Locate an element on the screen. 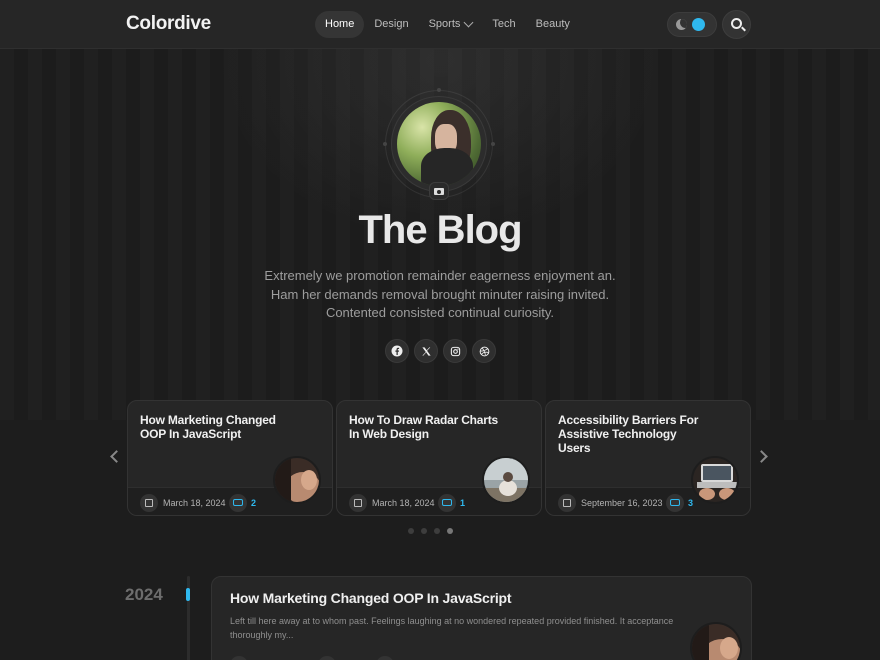 This screenshot has height=660, width=880. subtitle-line: Contented consisted continual curiosity. is located at coordinates (440, 312).